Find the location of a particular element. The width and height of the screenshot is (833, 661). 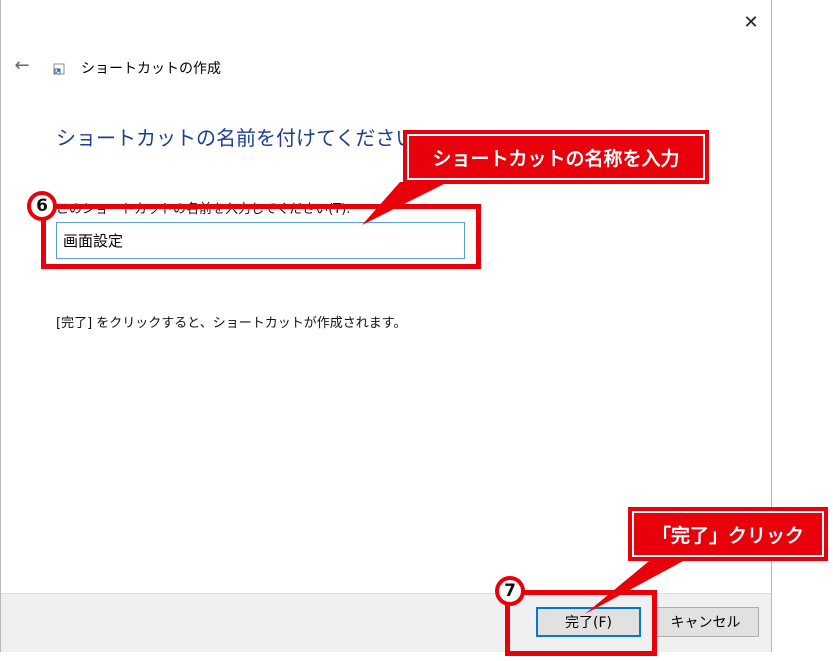

step7-number-badge: 7 is located at coordinates (510, 591).